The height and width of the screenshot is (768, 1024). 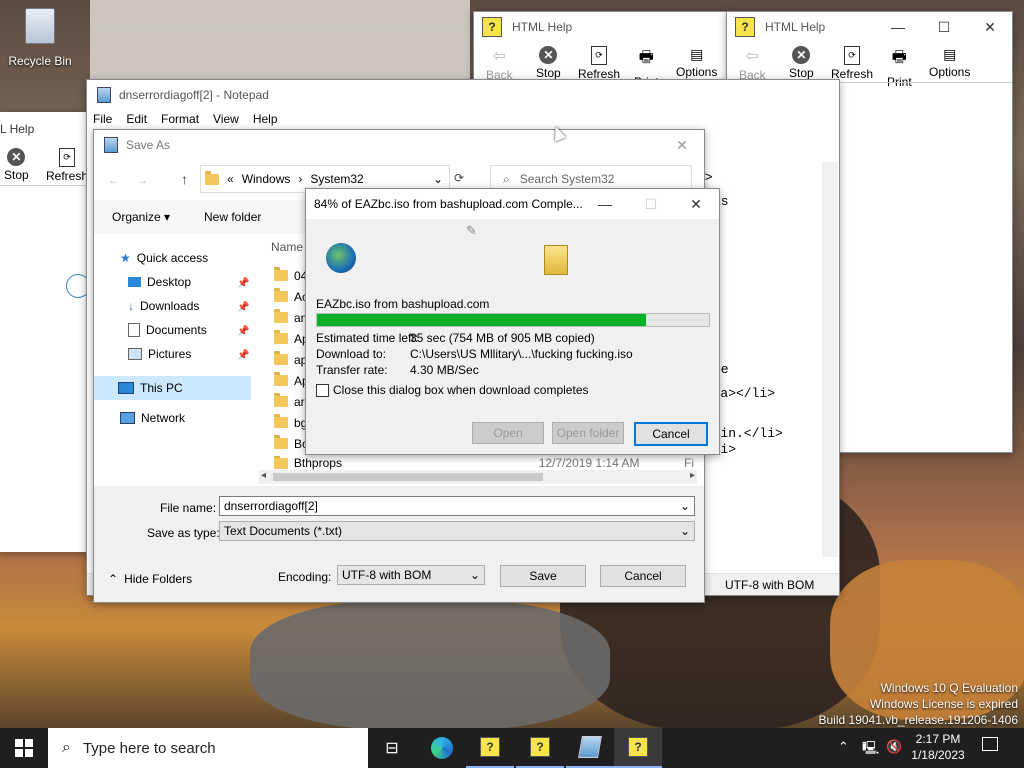 I want to click on nav-this-pc: This PC, so click(x=172, y=388).